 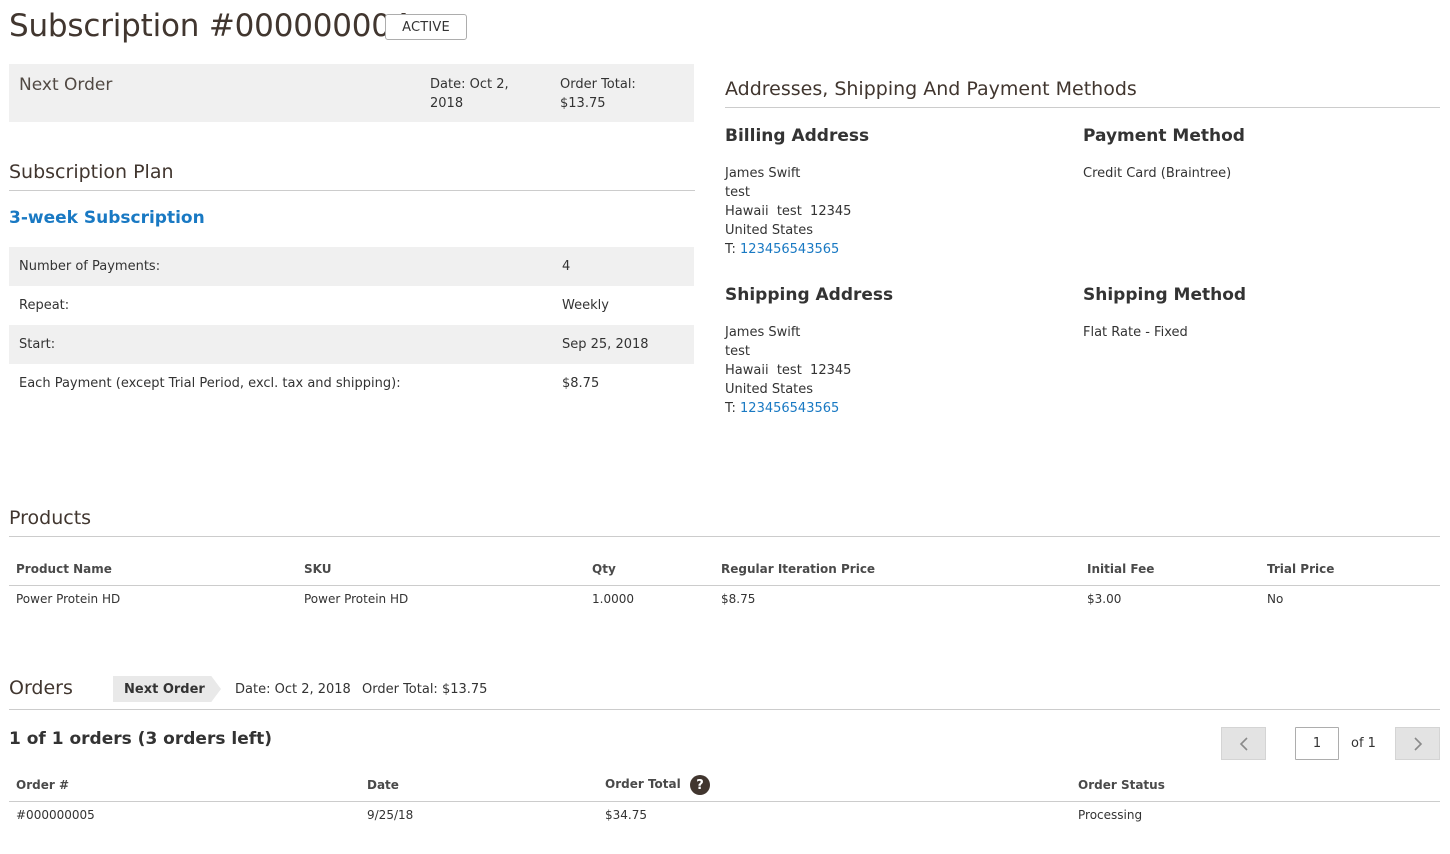 I want to click on page-number-input, so click(x=1317, y=743).